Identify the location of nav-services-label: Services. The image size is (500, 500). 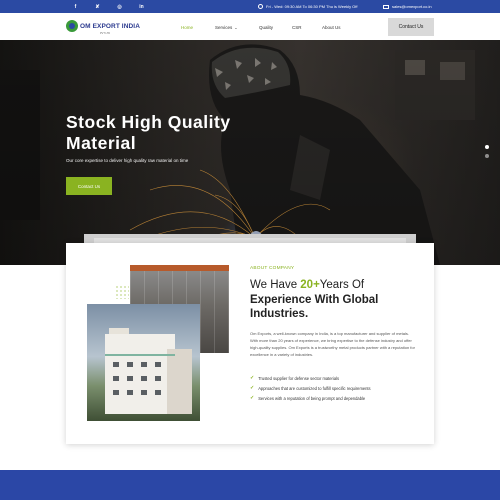
(224, 27).